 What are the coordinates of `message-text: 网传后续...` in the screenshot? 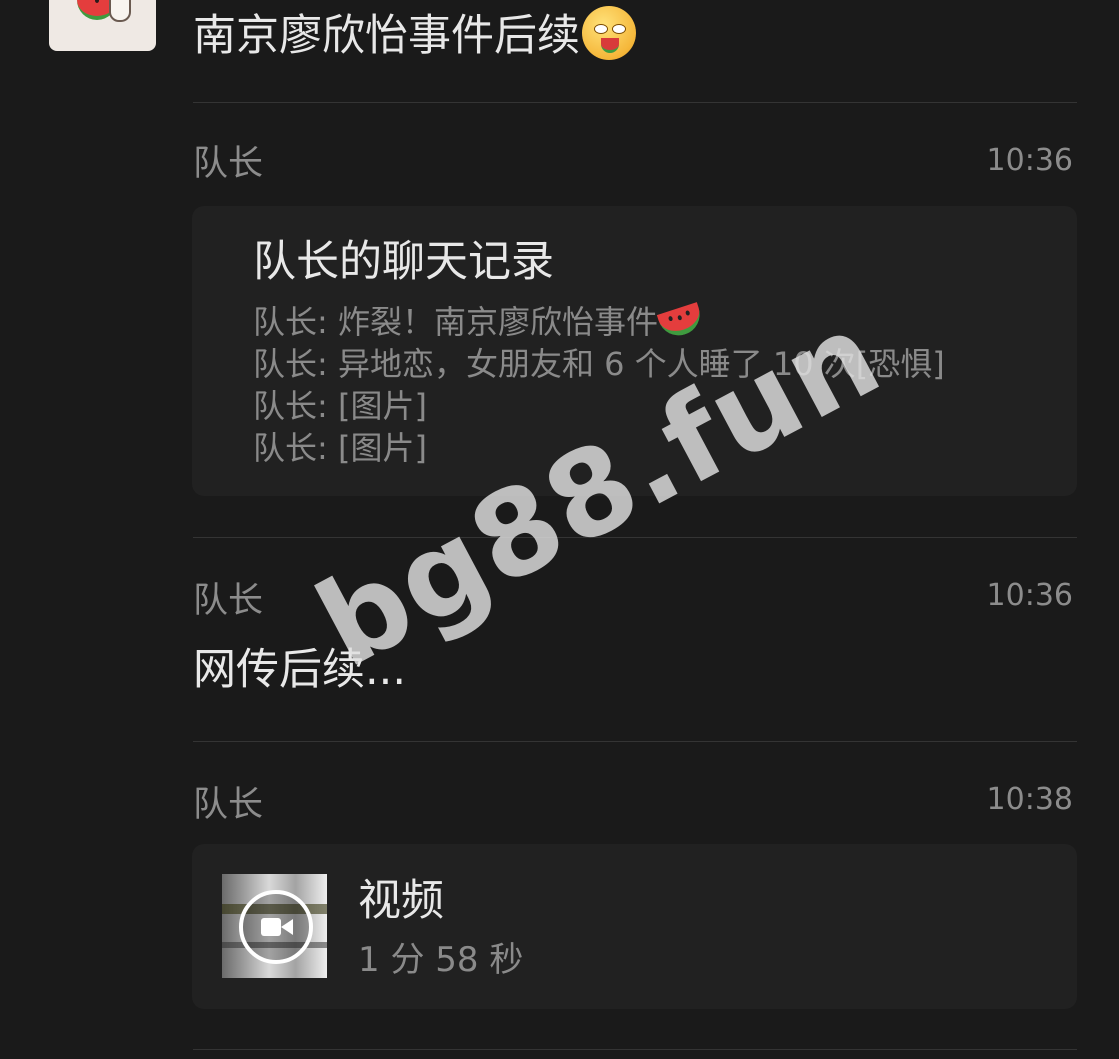 It's located at (299, 670).